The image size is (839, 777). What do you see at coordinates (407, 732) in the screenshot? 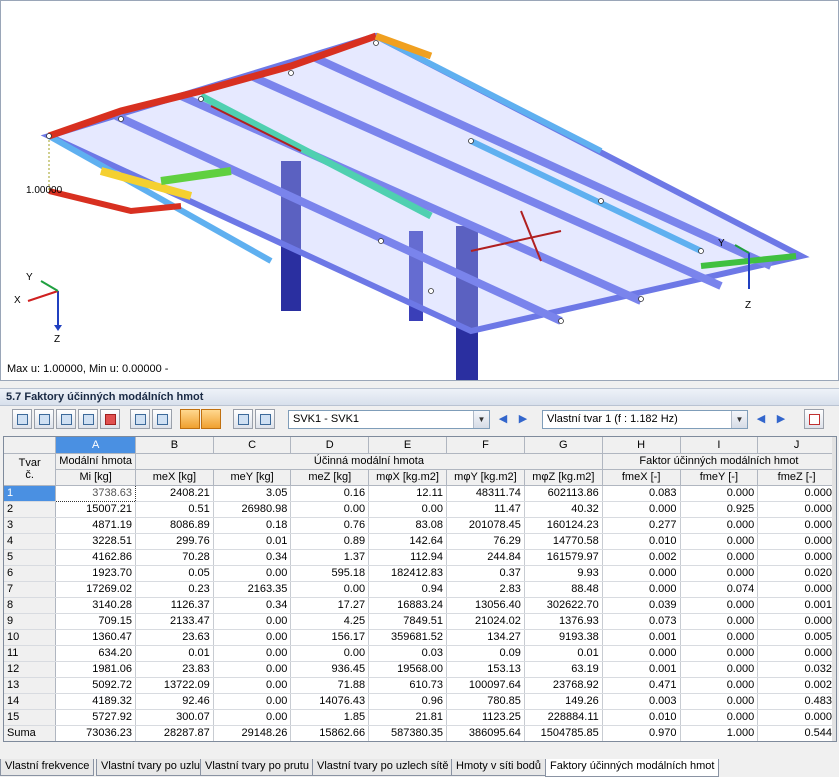
I see `table-cell: 587380.35` at bounding box center [407, 732].